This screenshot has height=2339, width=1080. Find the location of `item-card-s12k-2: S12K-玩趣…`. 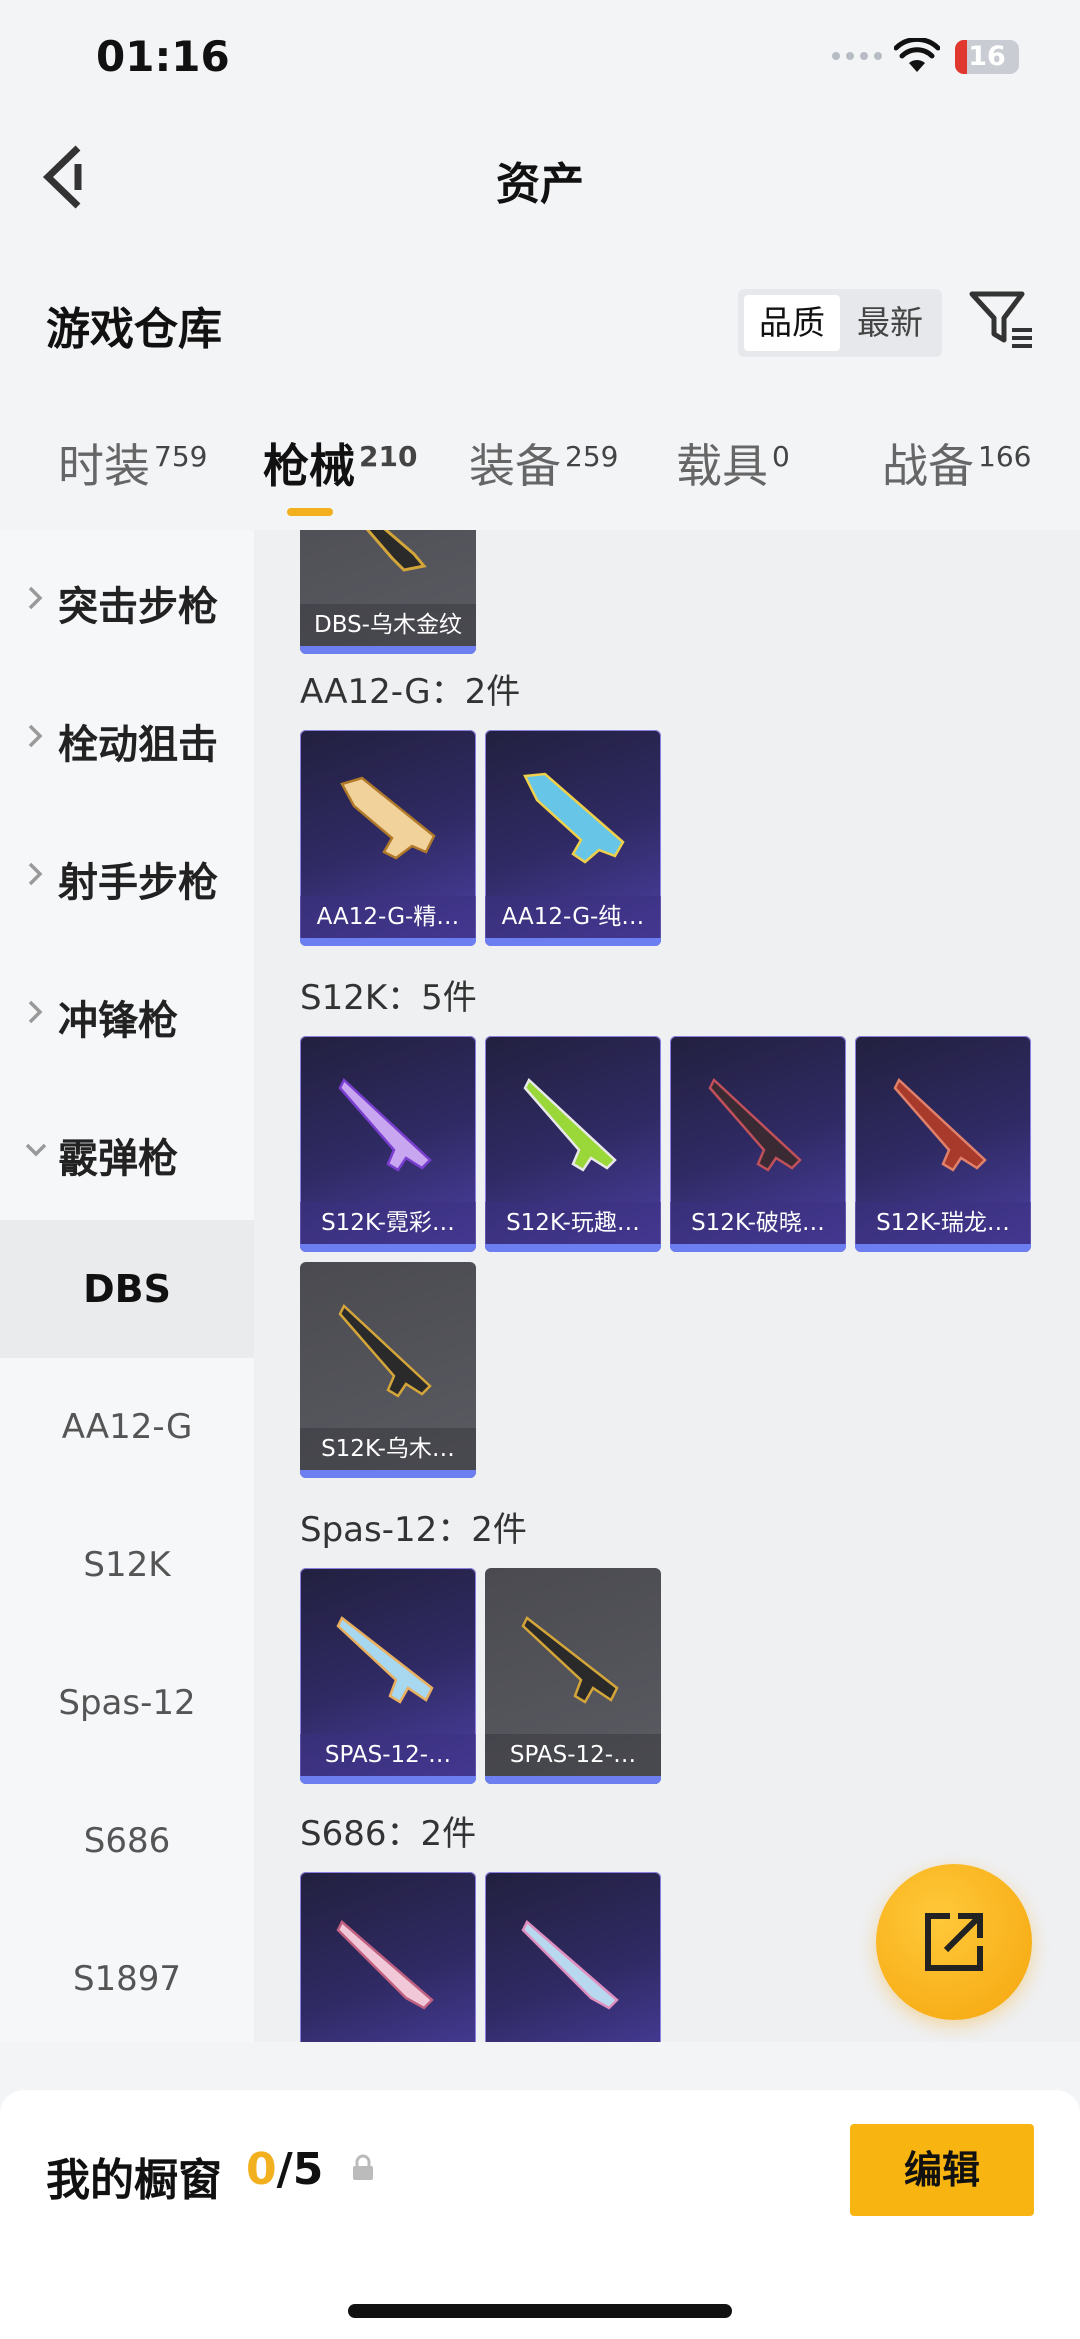

item-card-s12k-2: S12K-玩趣… is located at coordinates (573, 1144).